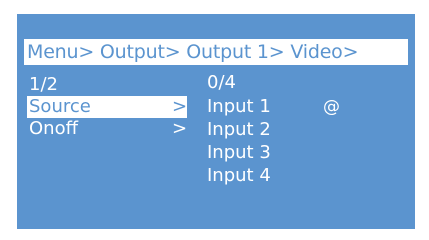 Image resolution: width=429 pixels, height=240 pixels. What do you see at coordinates (239, 176) in the screenshot?
I see `option-input-4: Input 4` at bounding box center [239, 176].